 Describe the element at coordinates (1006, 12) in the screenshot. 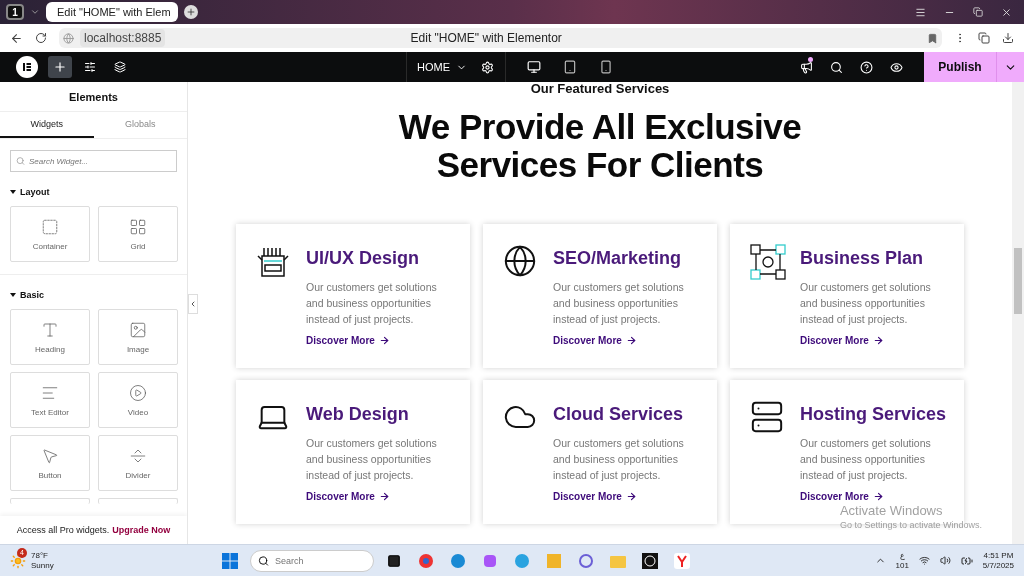

I see `close-icon` at that location.